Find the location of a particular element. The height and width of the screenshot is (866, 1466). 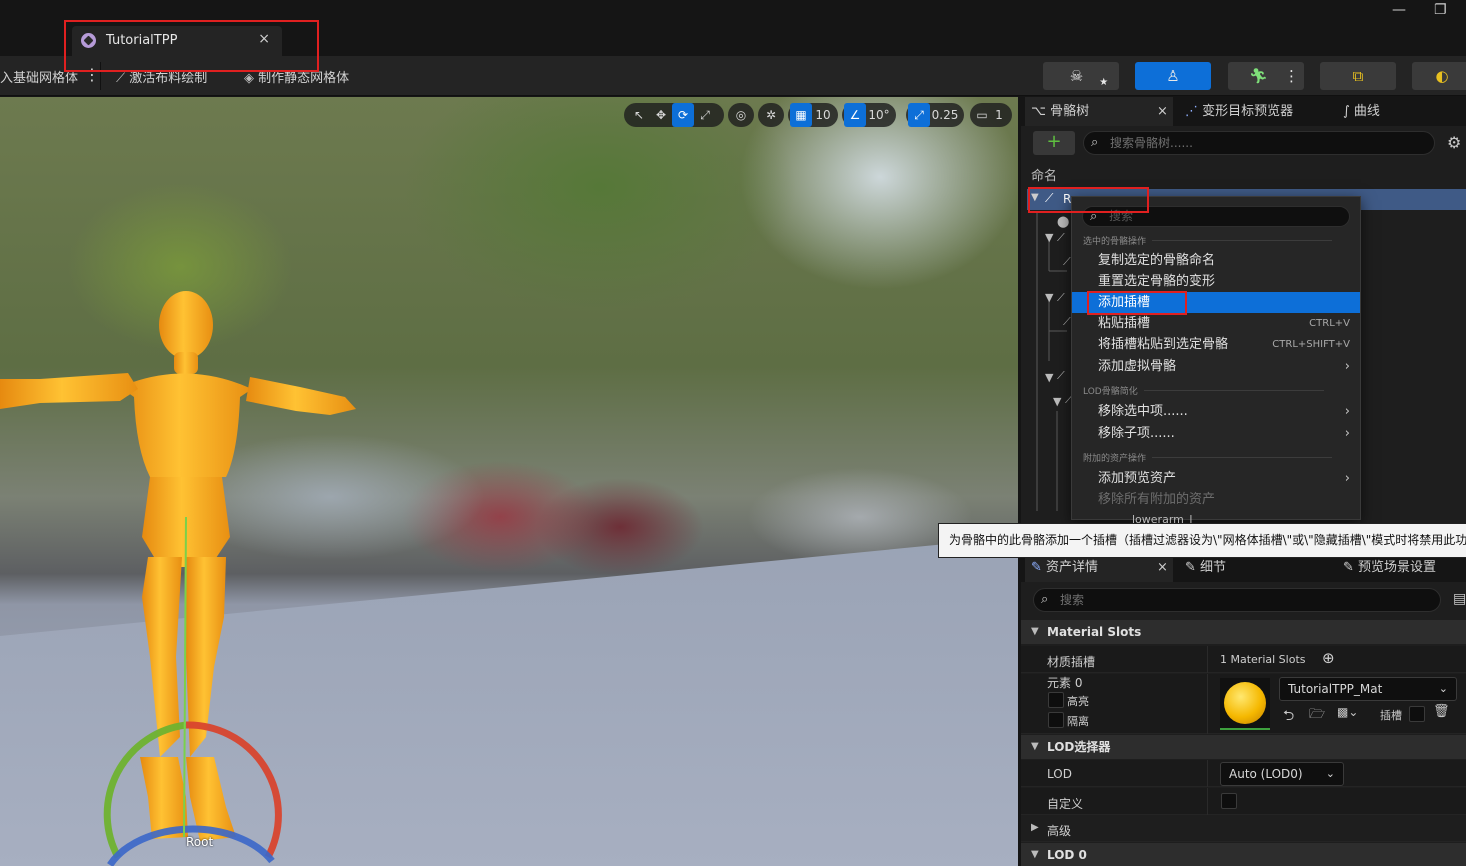

static-mesh-icon: ◈ is located at coordinates (251, 78).